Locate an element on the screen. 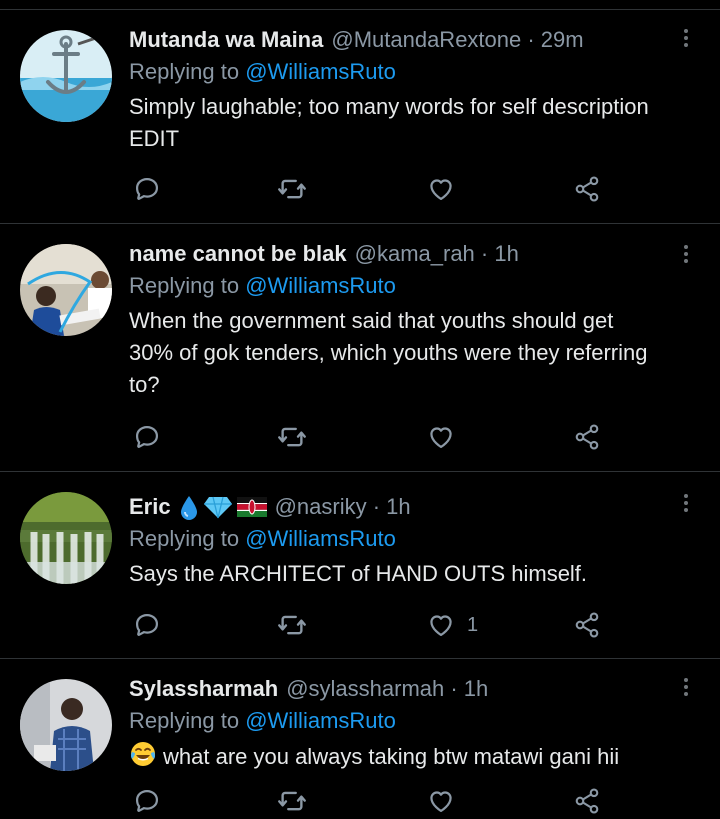 This screenshot has width=720, height=819. tweet-text-line: EDIT is located at coordinates (154, 138).